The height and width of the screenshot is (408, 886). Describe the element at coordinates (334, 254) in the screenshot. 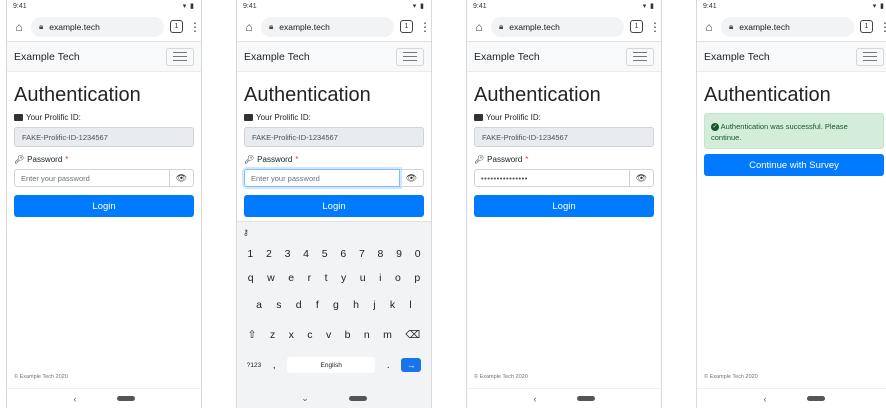

I see `keyboard-number-row: 1234567890` at that location.